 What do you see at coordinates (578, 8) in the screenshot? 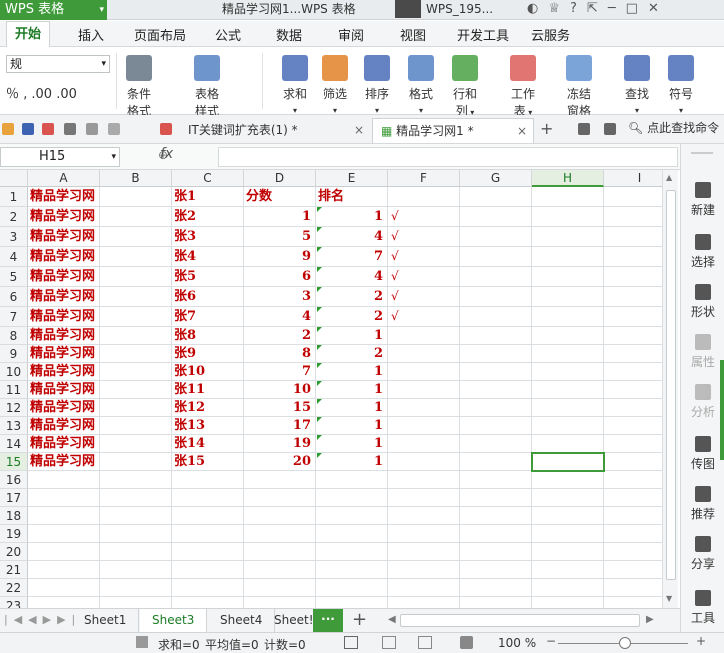
I see `help-icon: ?` at bounding box center [578, 8].